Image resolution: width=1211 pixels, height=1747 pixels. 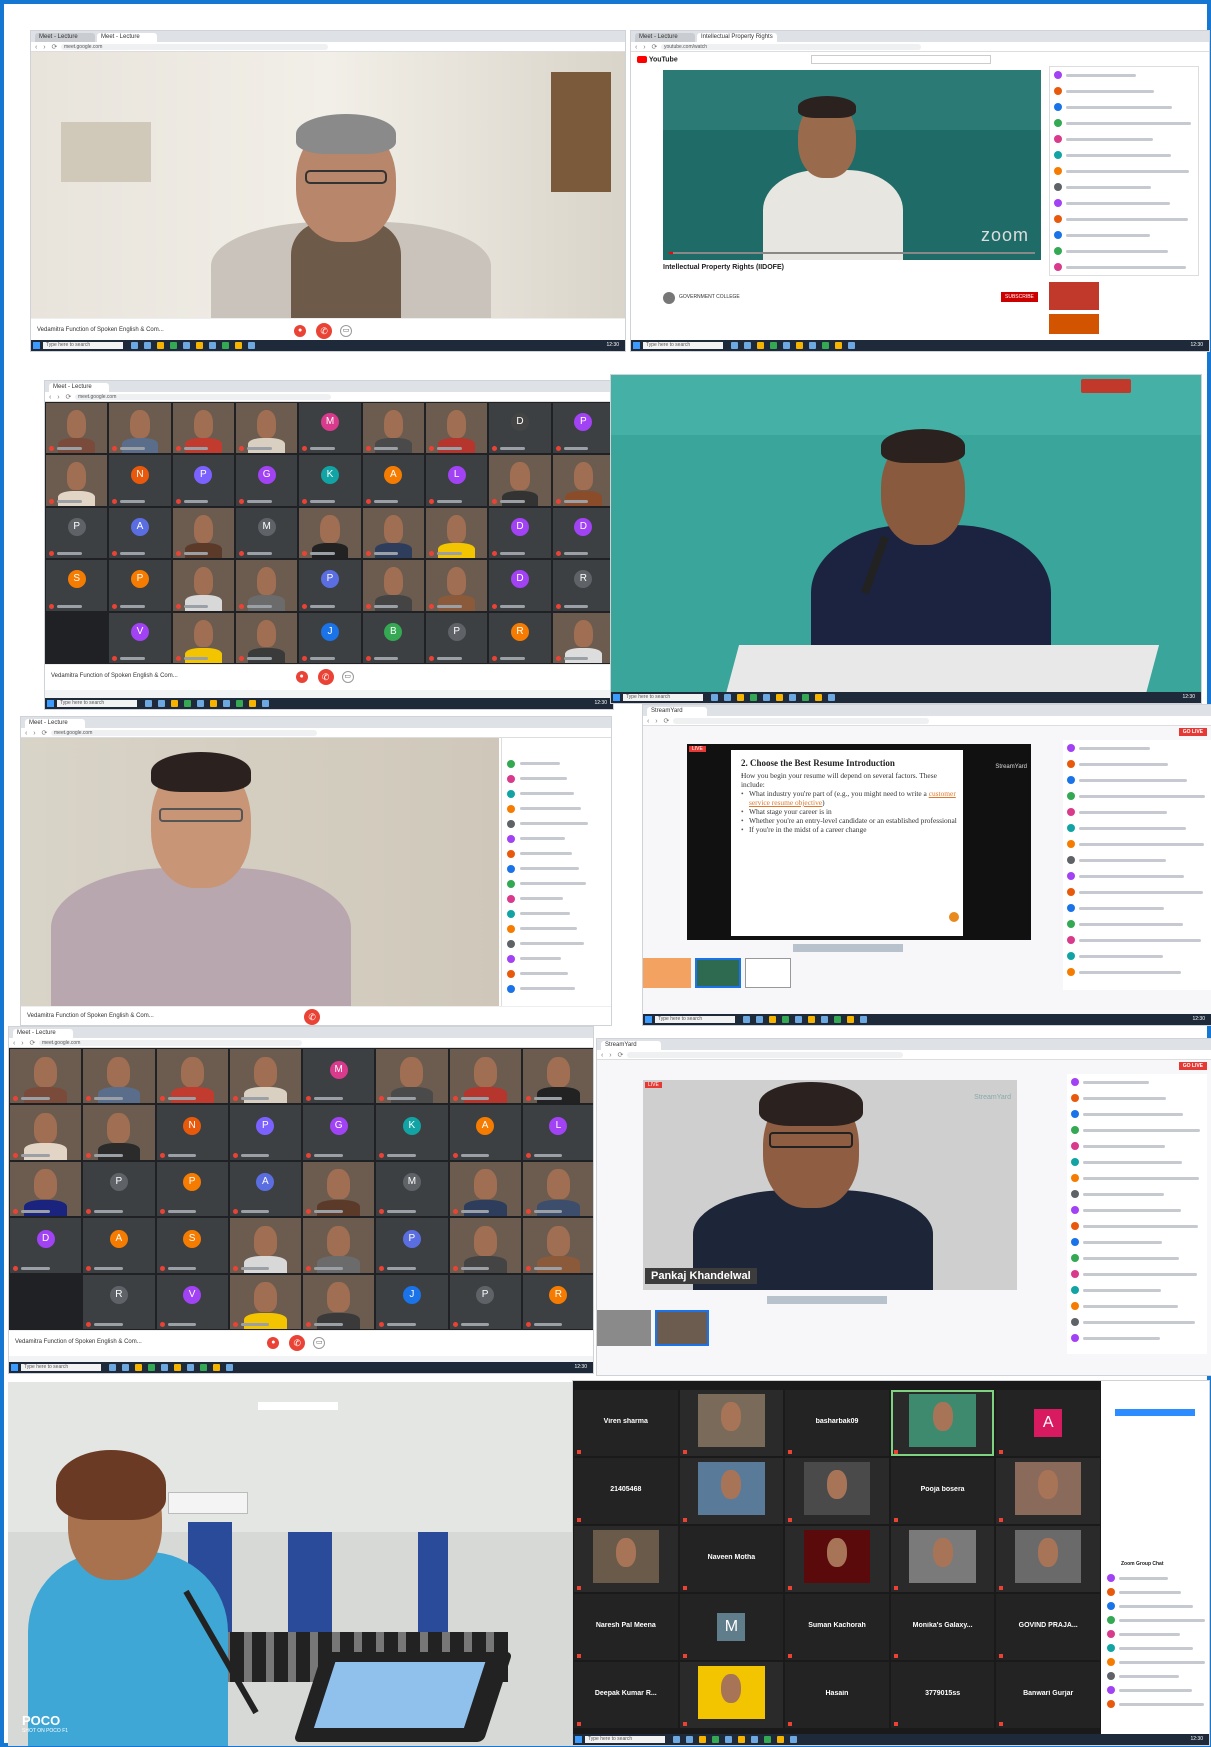 I want to click on zoom-participant-tile: Hasain, so click(x=837, y=1695).